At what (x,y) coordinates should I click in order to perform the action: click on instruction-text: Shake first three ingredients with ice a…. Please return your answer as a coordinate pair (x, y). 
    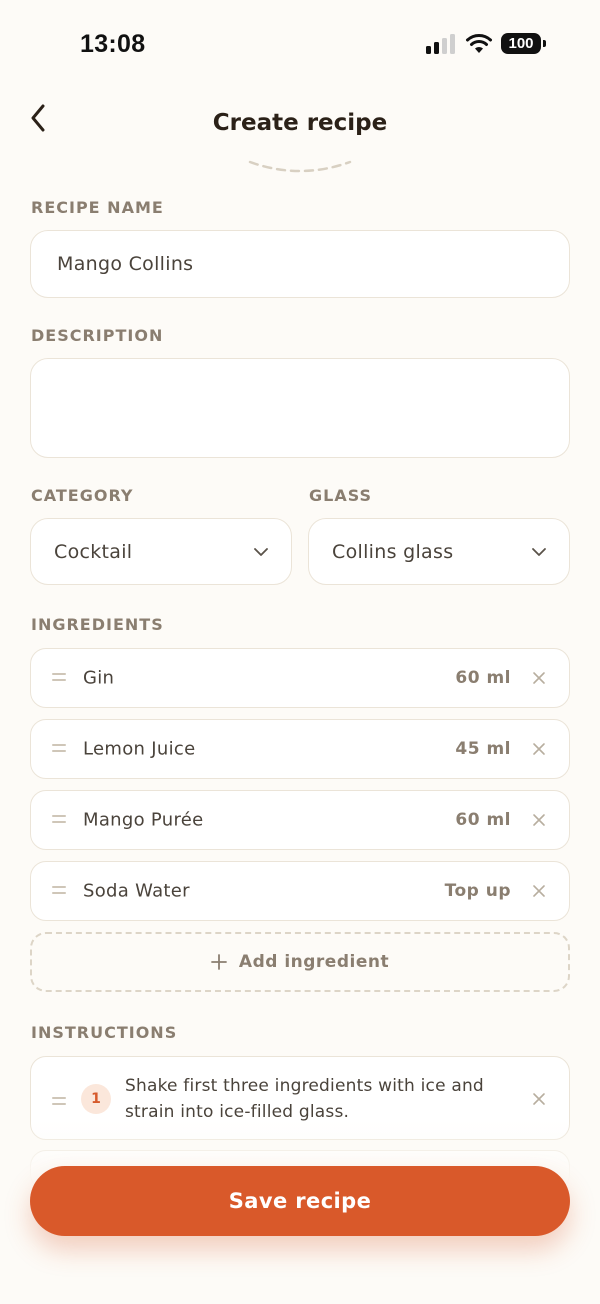
    Looking at the image, I should click on (315, 1099).